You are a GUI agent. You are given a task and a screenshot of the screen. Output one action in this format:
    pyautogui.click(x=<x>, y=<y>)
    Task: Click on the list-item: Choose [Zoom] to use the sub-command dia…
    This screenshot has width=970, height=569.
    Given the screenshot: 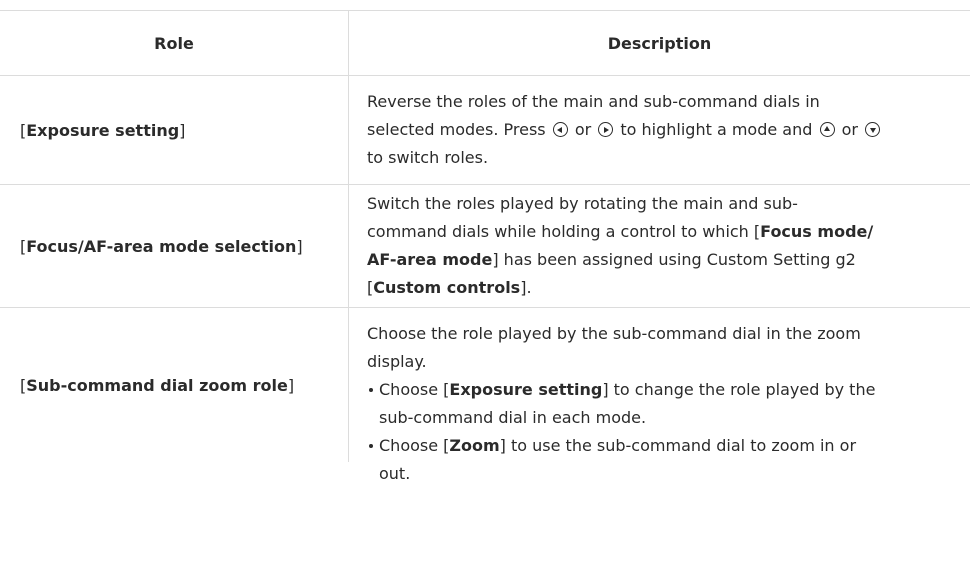 What is the action you would take?
    pyautogui.click(x=621, y=460)
    